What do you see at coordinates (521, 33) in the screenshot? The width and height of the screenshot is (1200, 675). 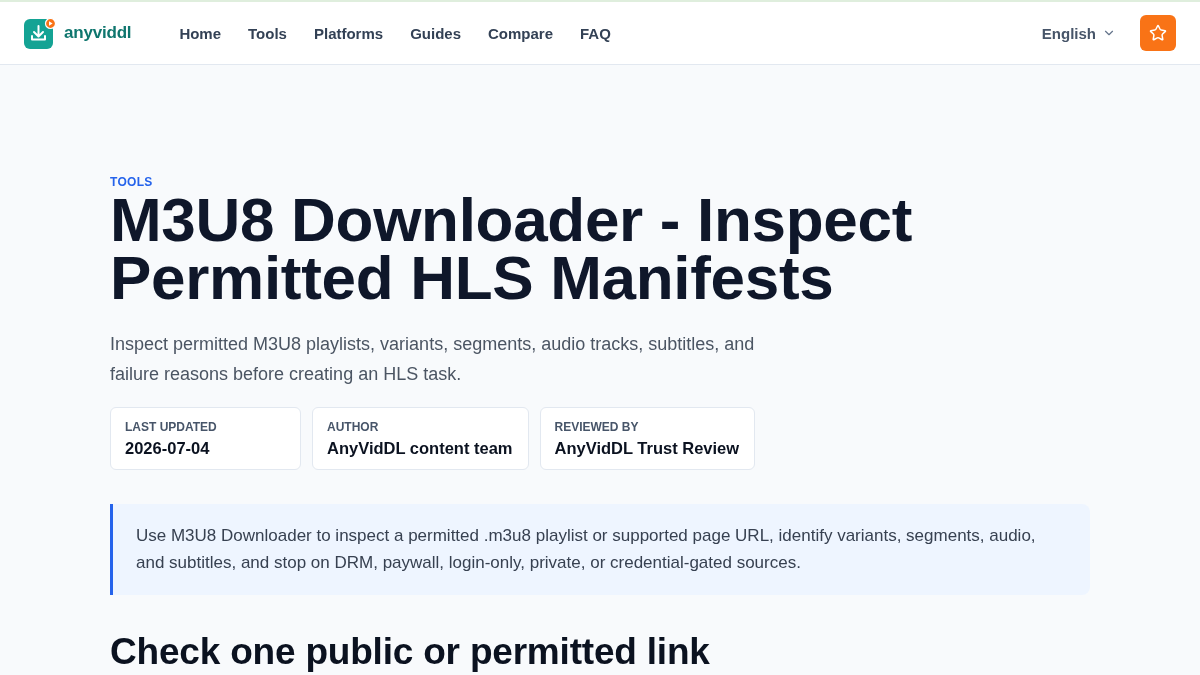 I see `nav-link: Compare` at bounding box center [521, 33].